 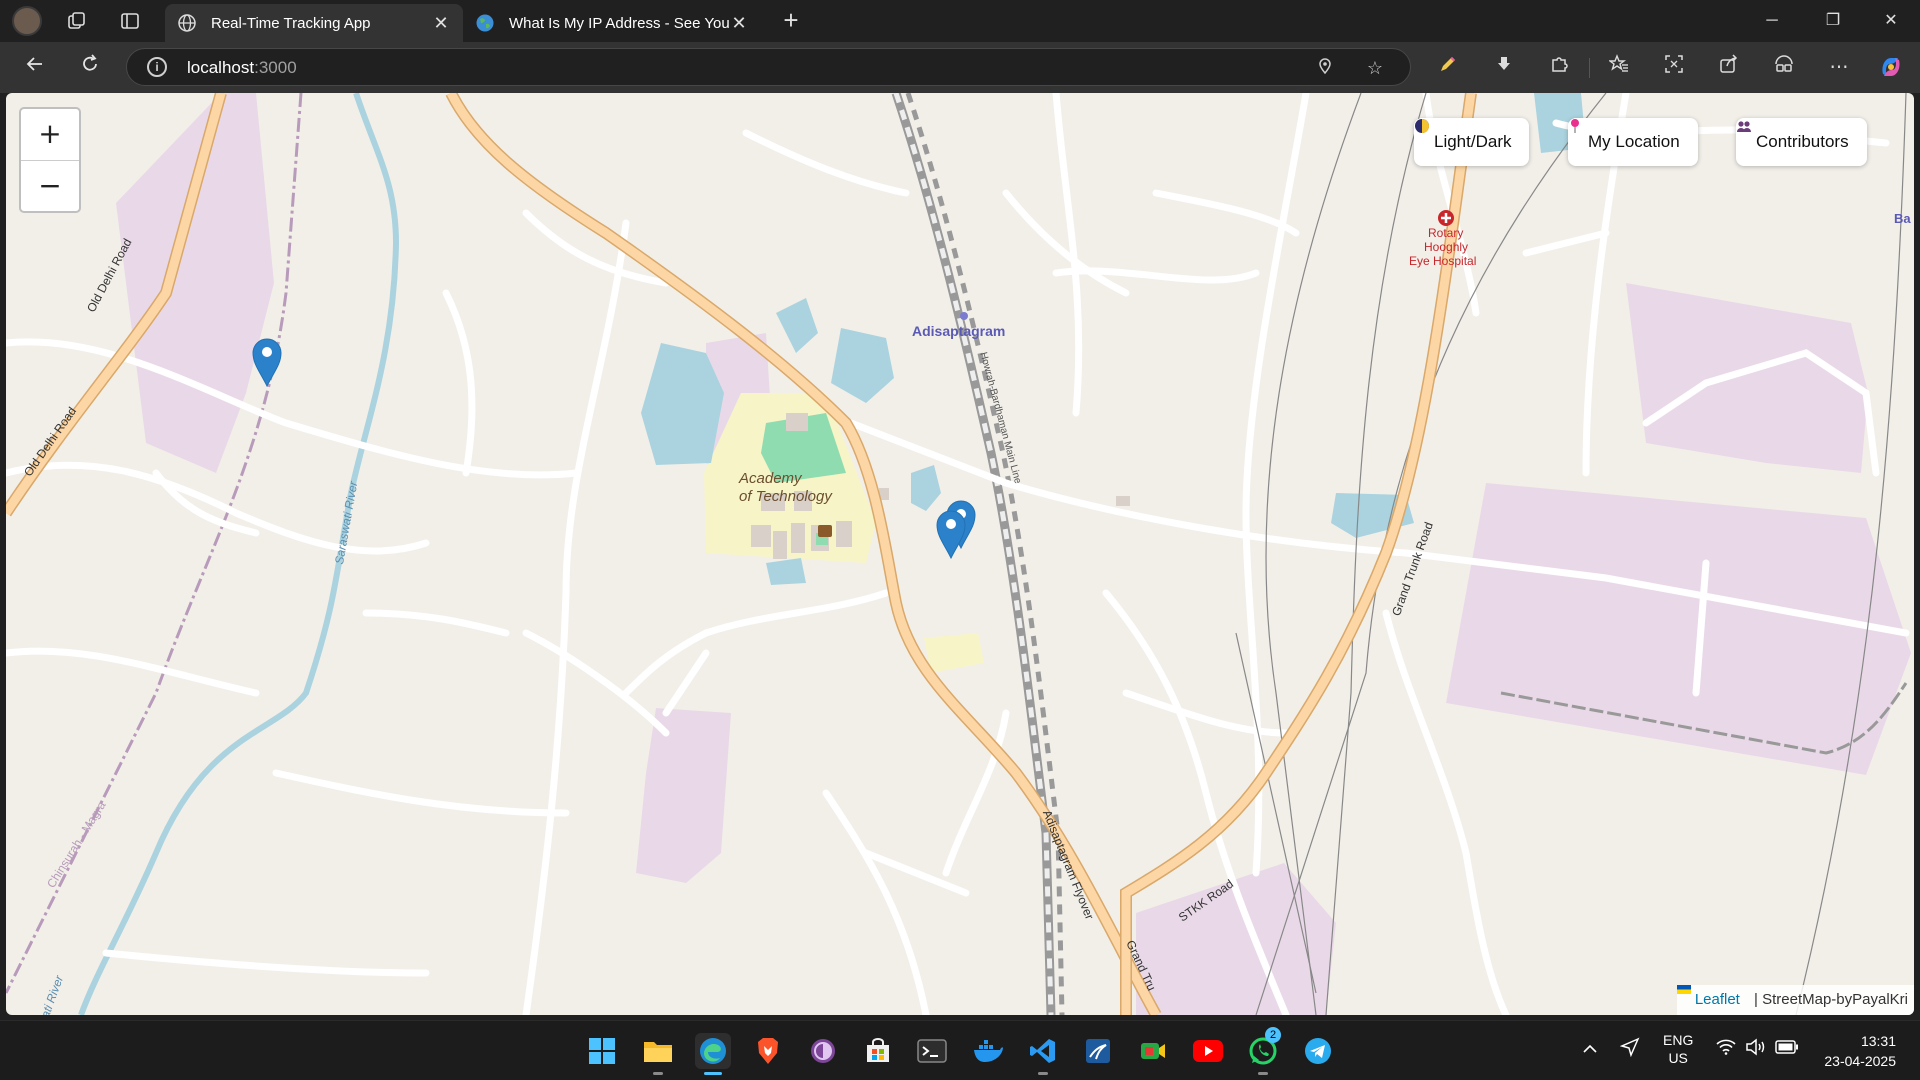 I want to click on edge-icon, so click(x=713, y=1054).